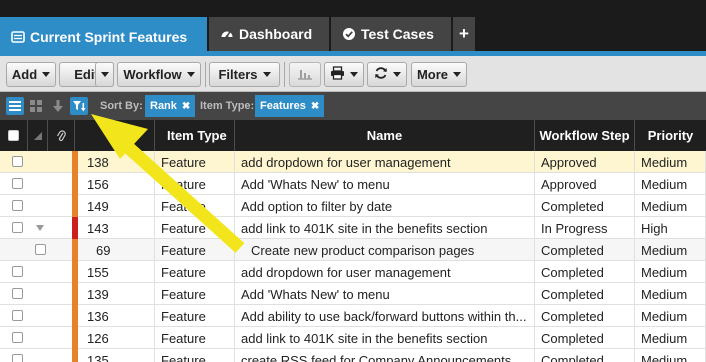 This screenshot has height=362, width=706. Describe the element at coordinates (152, 74) in the screenshot. I see `workflow-button-label: Workflow` at that location.